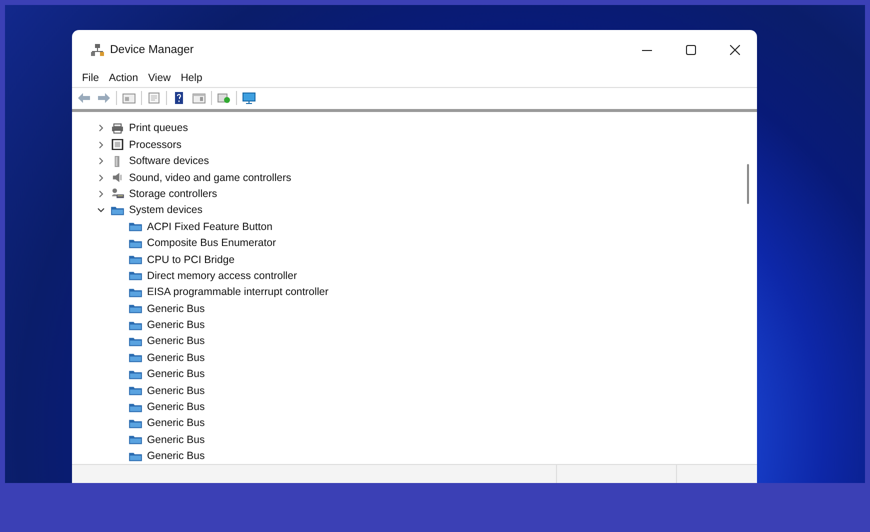  What do you see at coordinates (173, 194) in the screenshot?
I see `tree-item: Storage controllers` at bounding box center [173, 194].